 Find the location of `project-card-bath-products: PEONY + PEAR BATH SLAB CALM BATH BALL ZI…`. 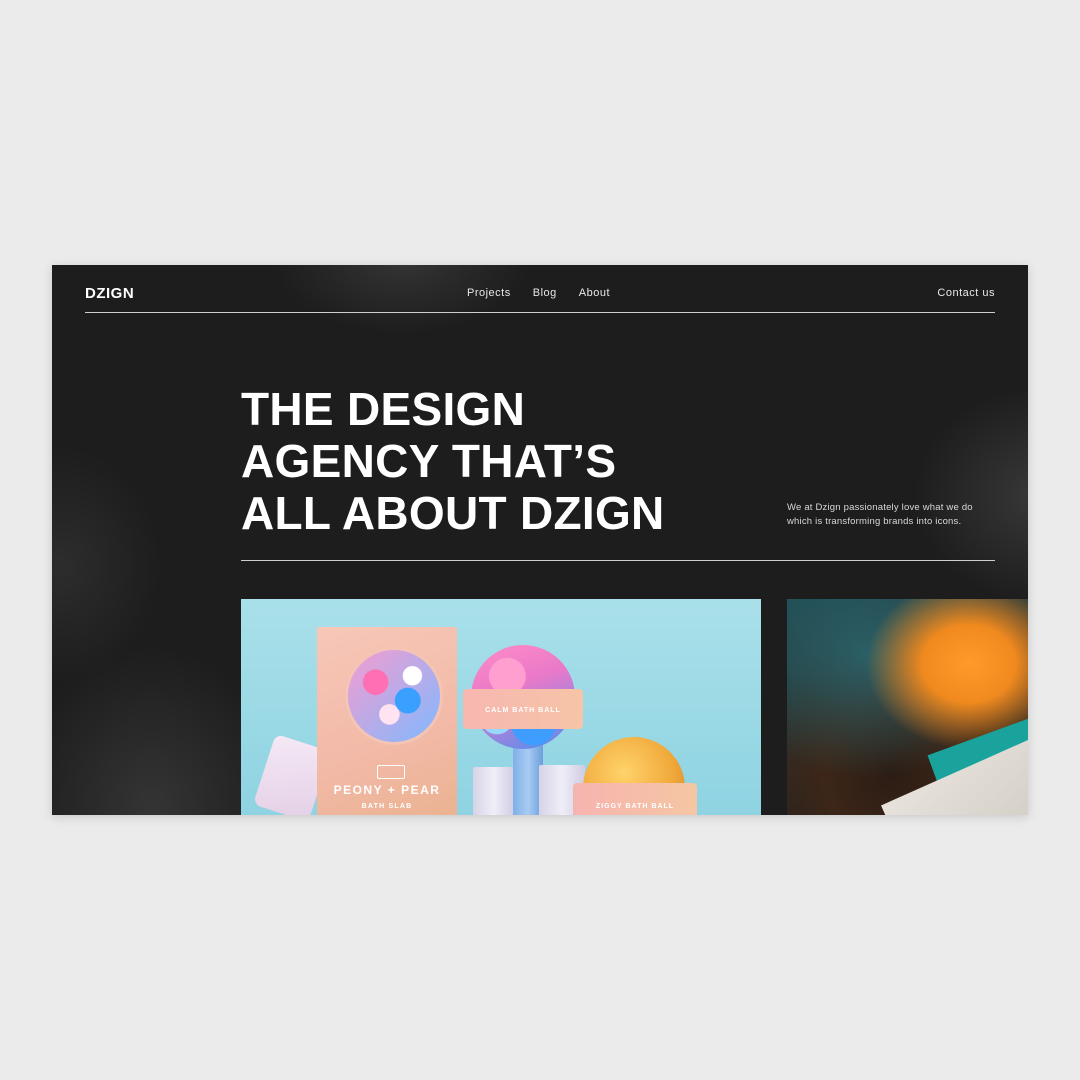

project-card-bath-products: PEONY + PEAR BATH SLAB CALM BATH BALL ZI… is located at coordinates (501, 707).